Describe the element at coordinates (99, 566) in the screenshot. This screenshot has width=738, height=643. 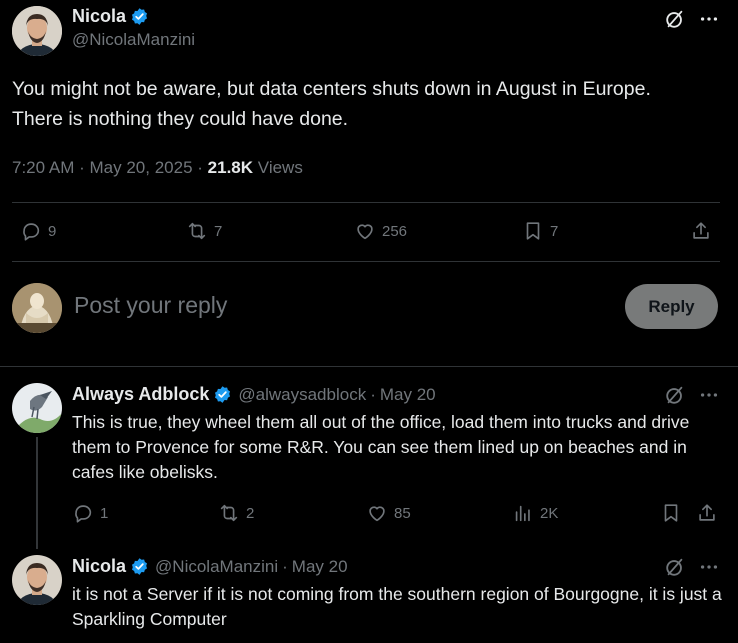
I see `reply2-author-name: Nicola` at that location.